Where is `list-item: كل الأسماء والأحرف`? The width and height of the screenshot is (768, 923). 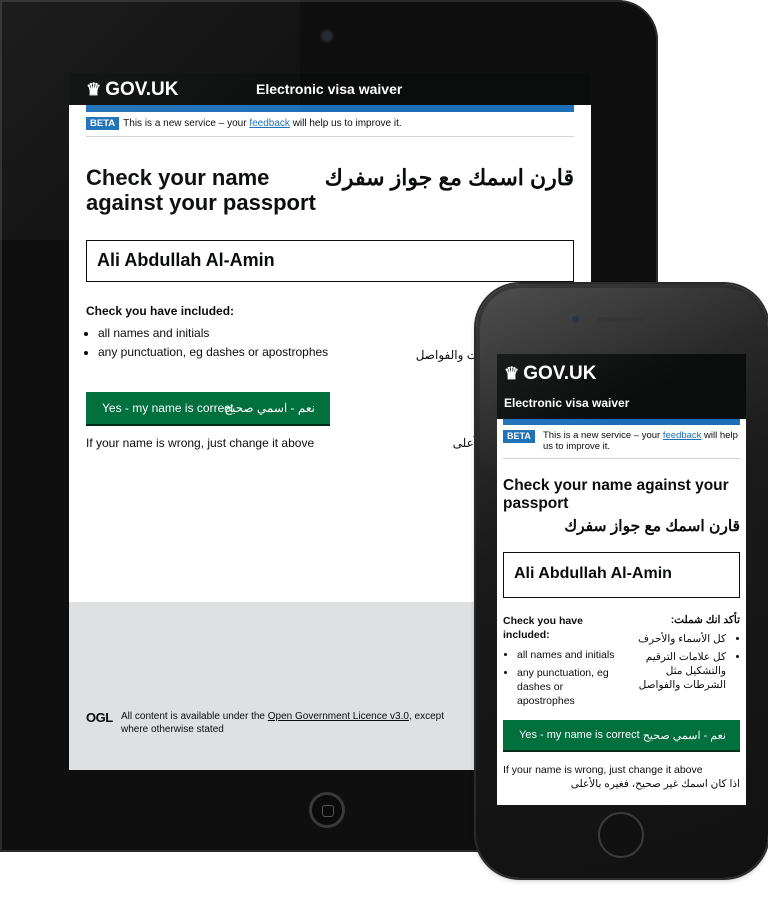 list-item: كل الأسماء والأحرف is located at coordinates (677, 639).